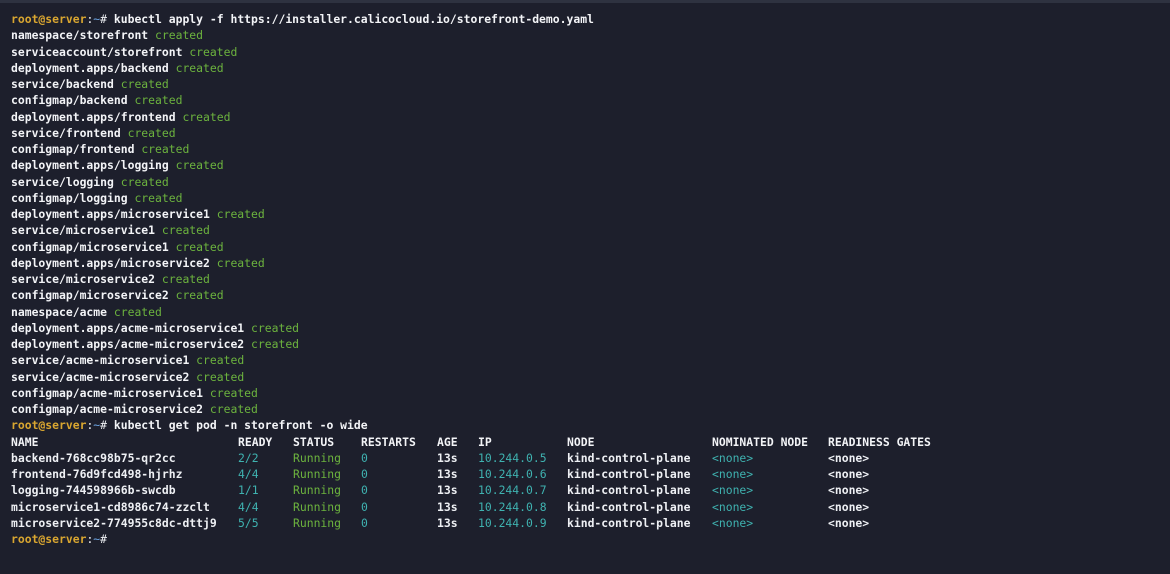  Describe the element at coordinates (83, 230) in the screenshot. I see `resource-name: service/microservice1` at that location.